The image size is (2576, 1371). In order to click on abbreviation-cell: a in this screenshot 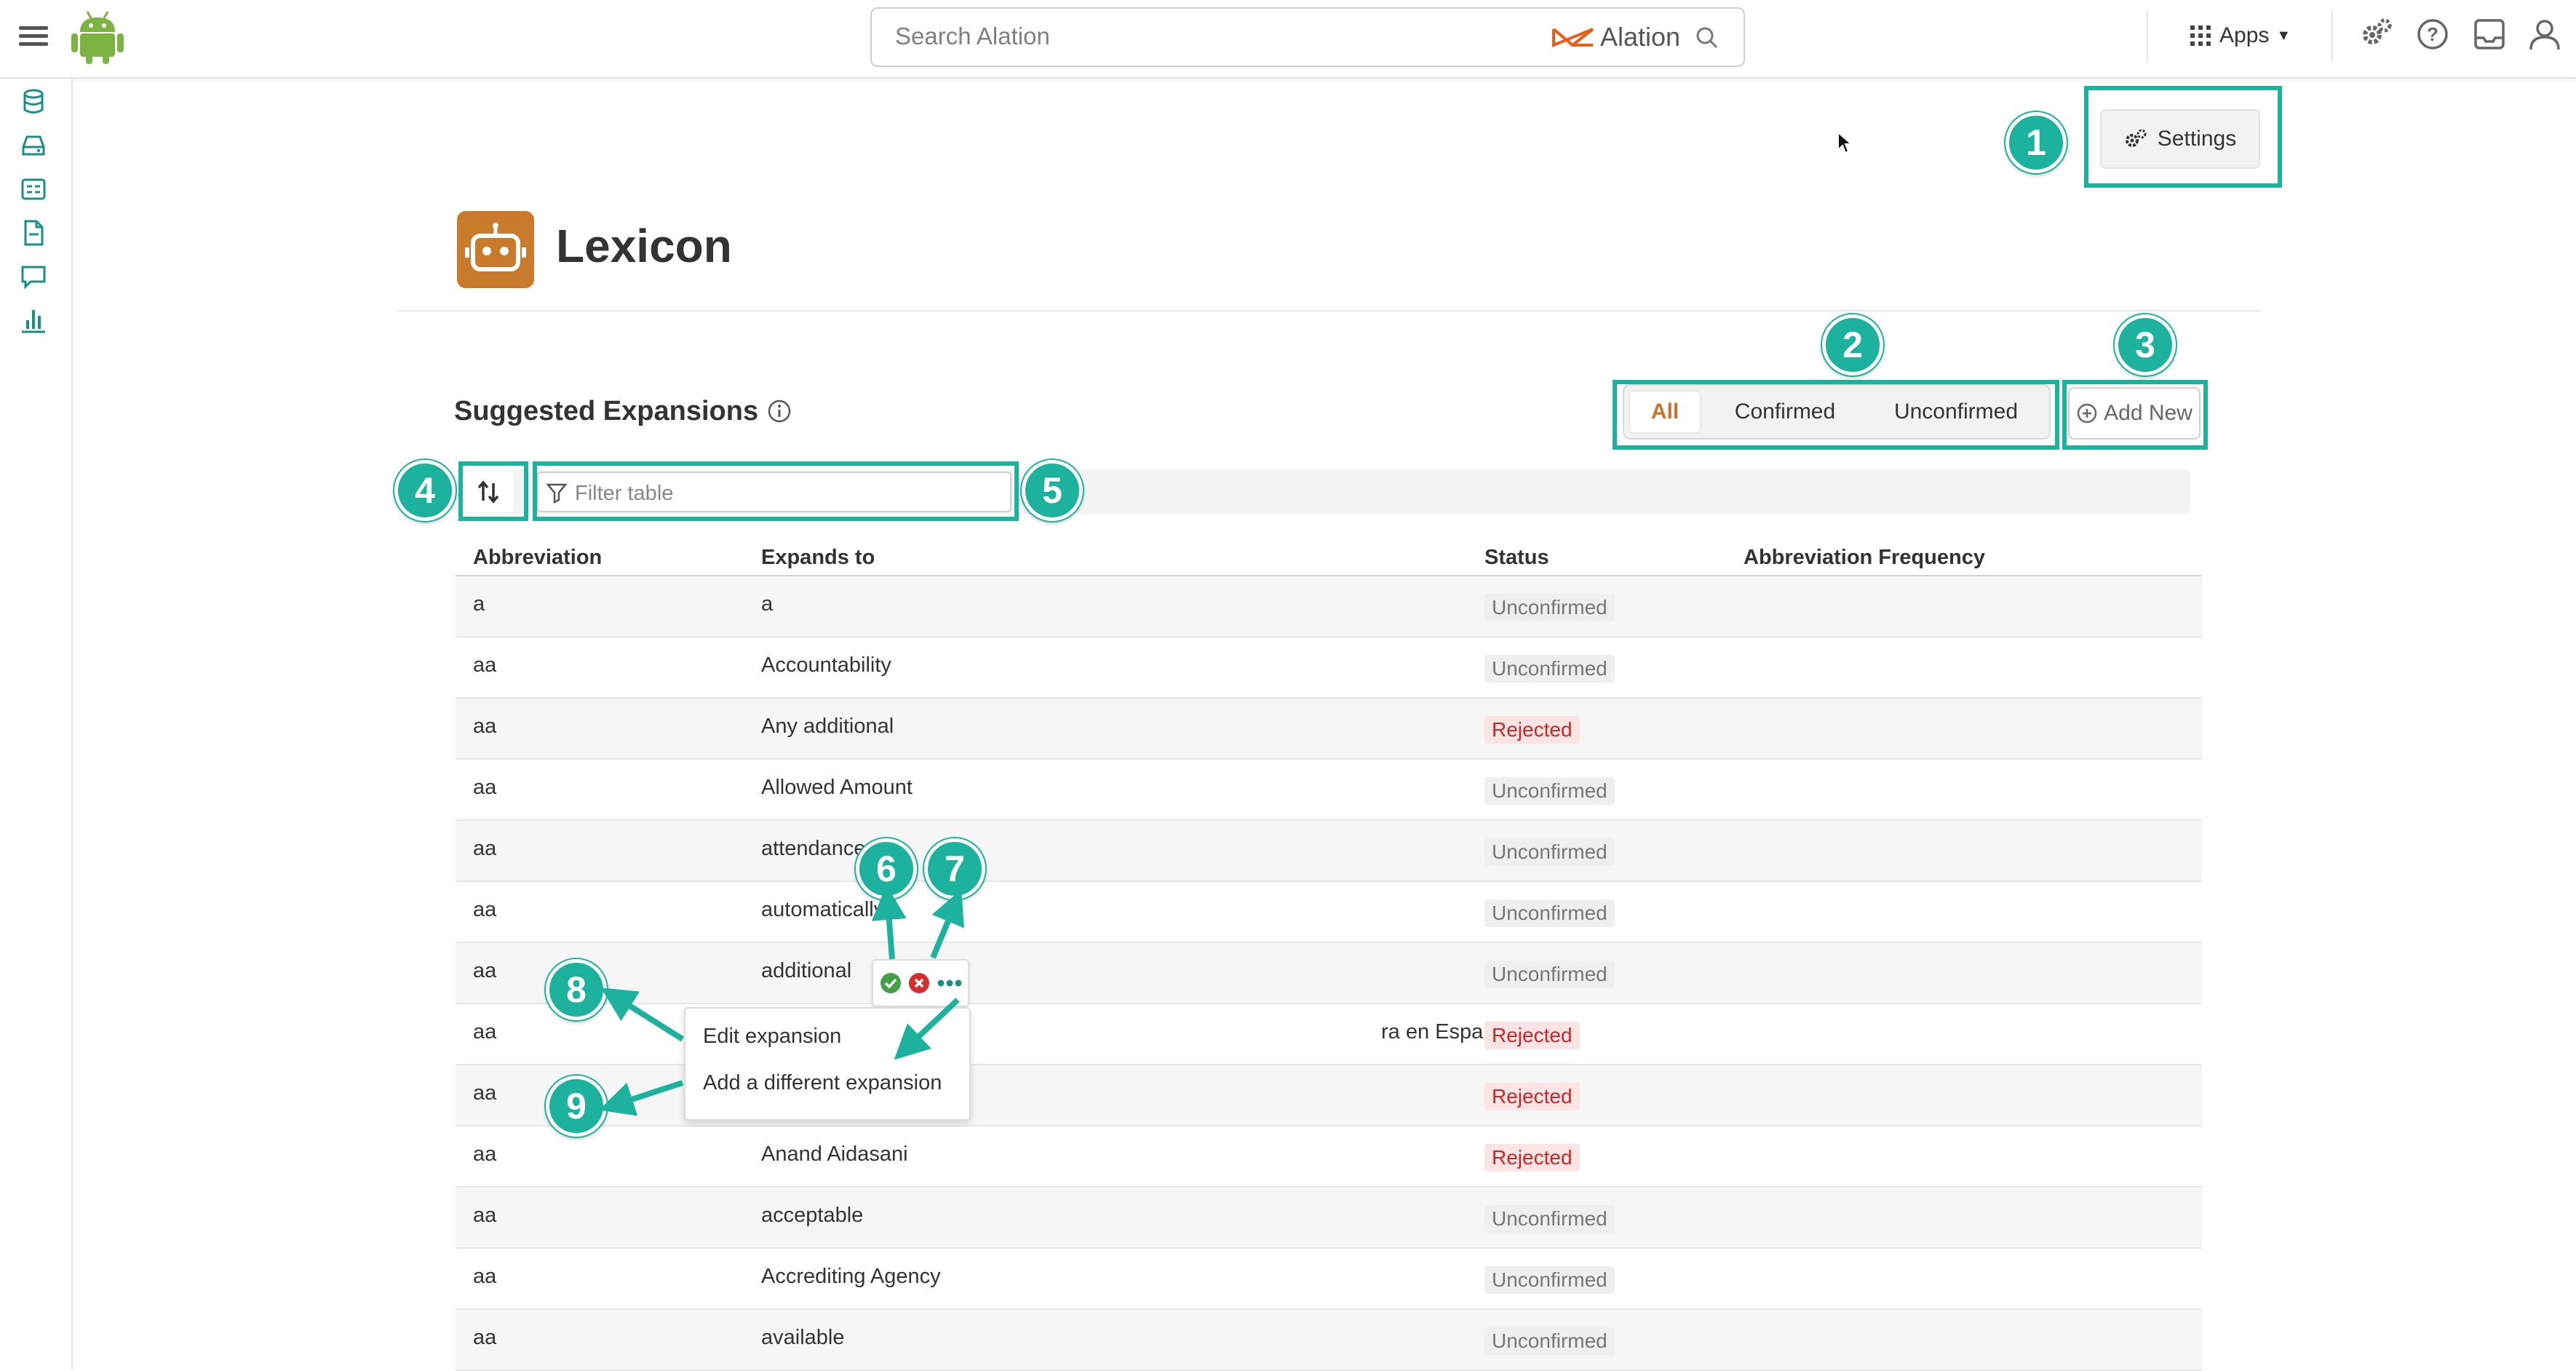, I will do `click(479, 604)`.